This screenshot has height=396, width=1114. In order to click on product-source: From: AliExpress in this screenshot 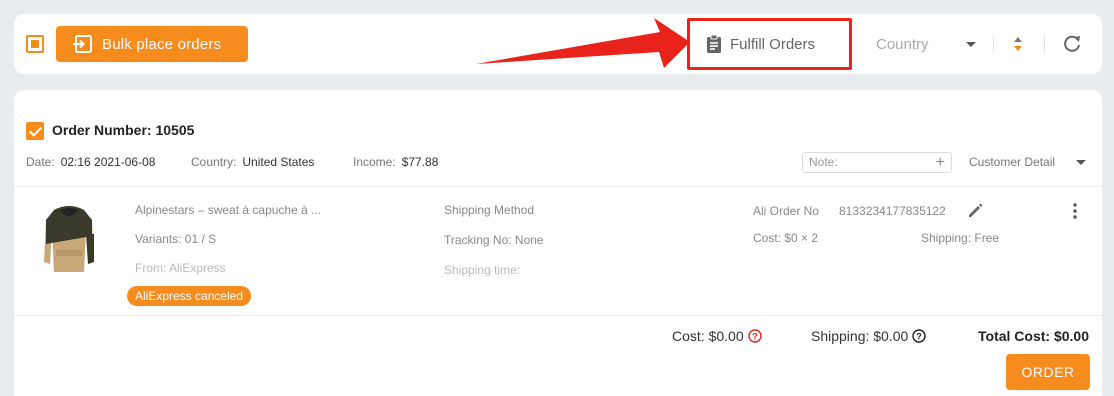, I will do `click(180, 268)`.